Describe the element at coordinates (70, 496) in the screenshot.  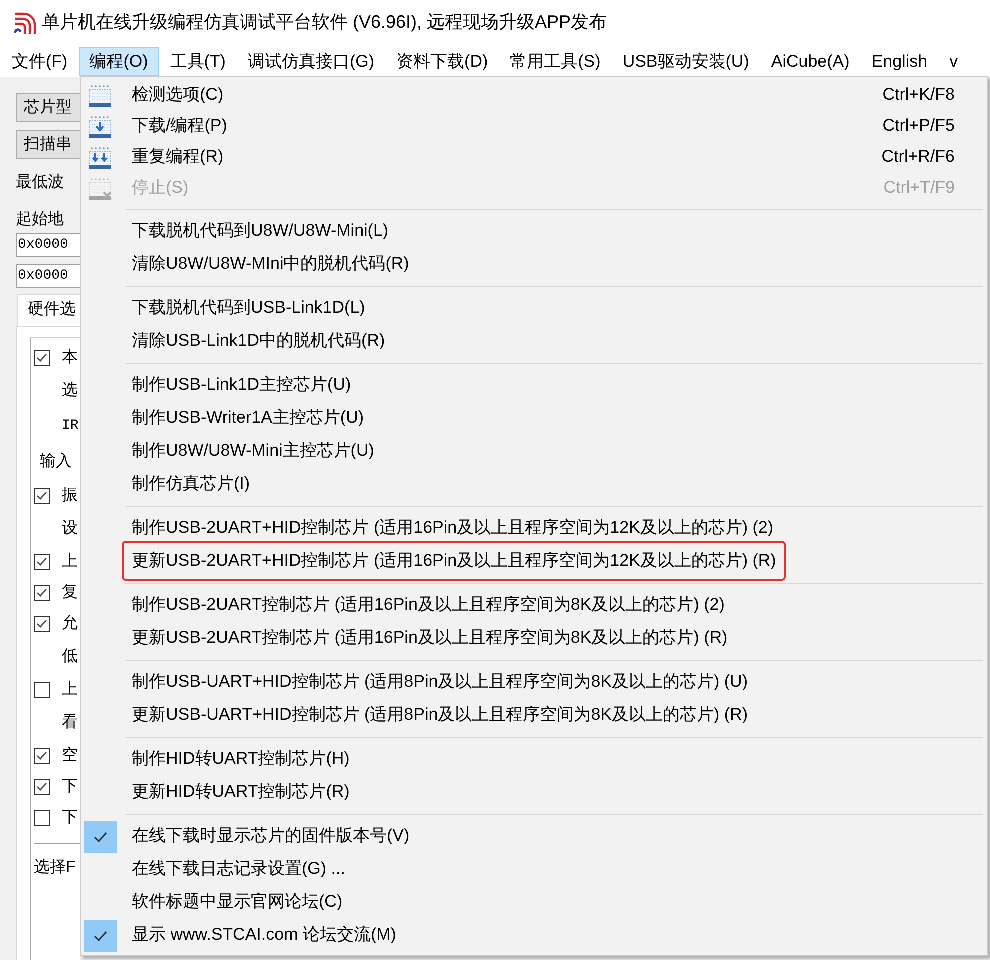
I see `option-label: 振` at that location.